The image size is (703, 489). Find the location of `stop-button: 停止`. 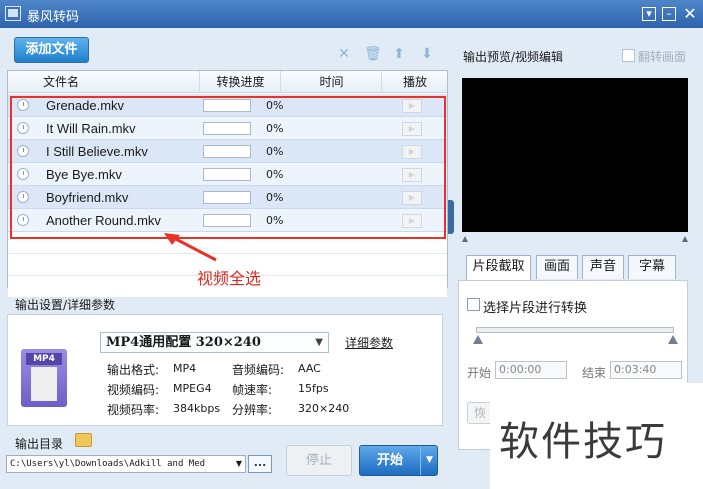

stop-button: 停止 is located at coordinates (319, 460).